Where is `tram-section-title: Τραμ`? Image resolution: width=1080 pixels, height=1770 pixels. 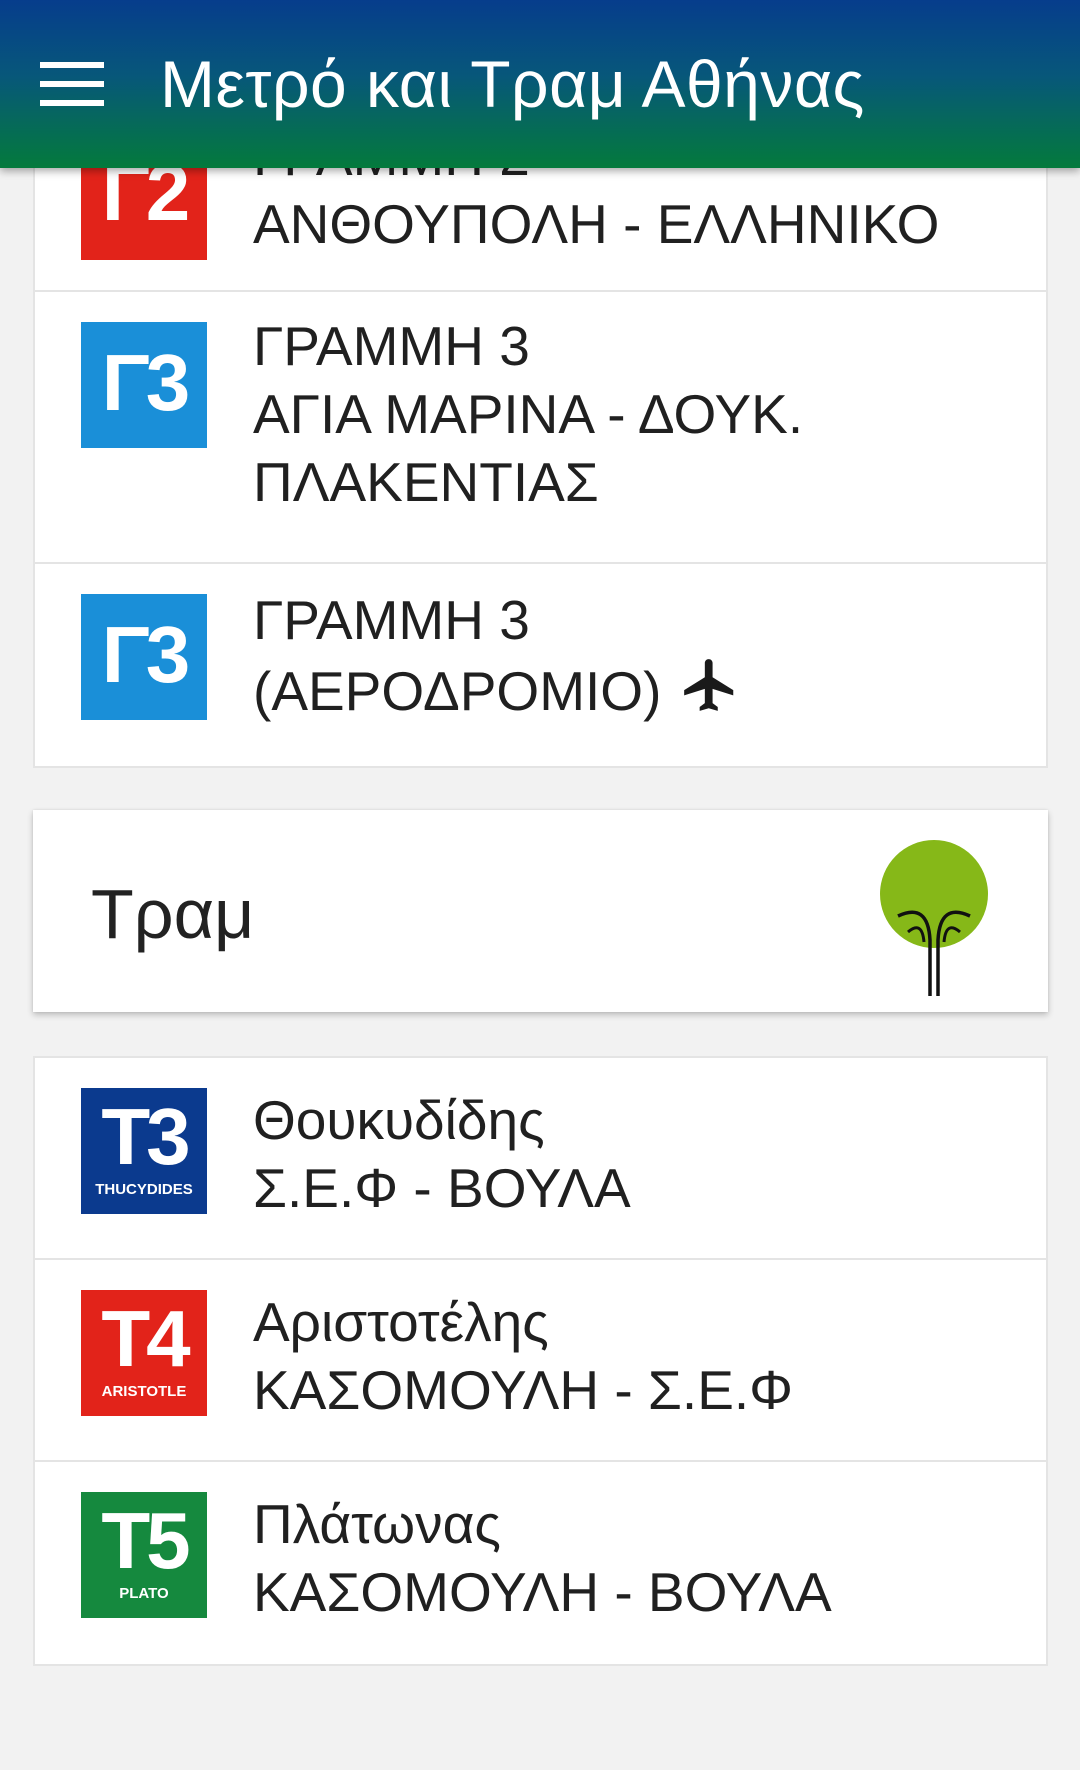 tram-section-title: Τραμ is located at coordinates (173, 914).